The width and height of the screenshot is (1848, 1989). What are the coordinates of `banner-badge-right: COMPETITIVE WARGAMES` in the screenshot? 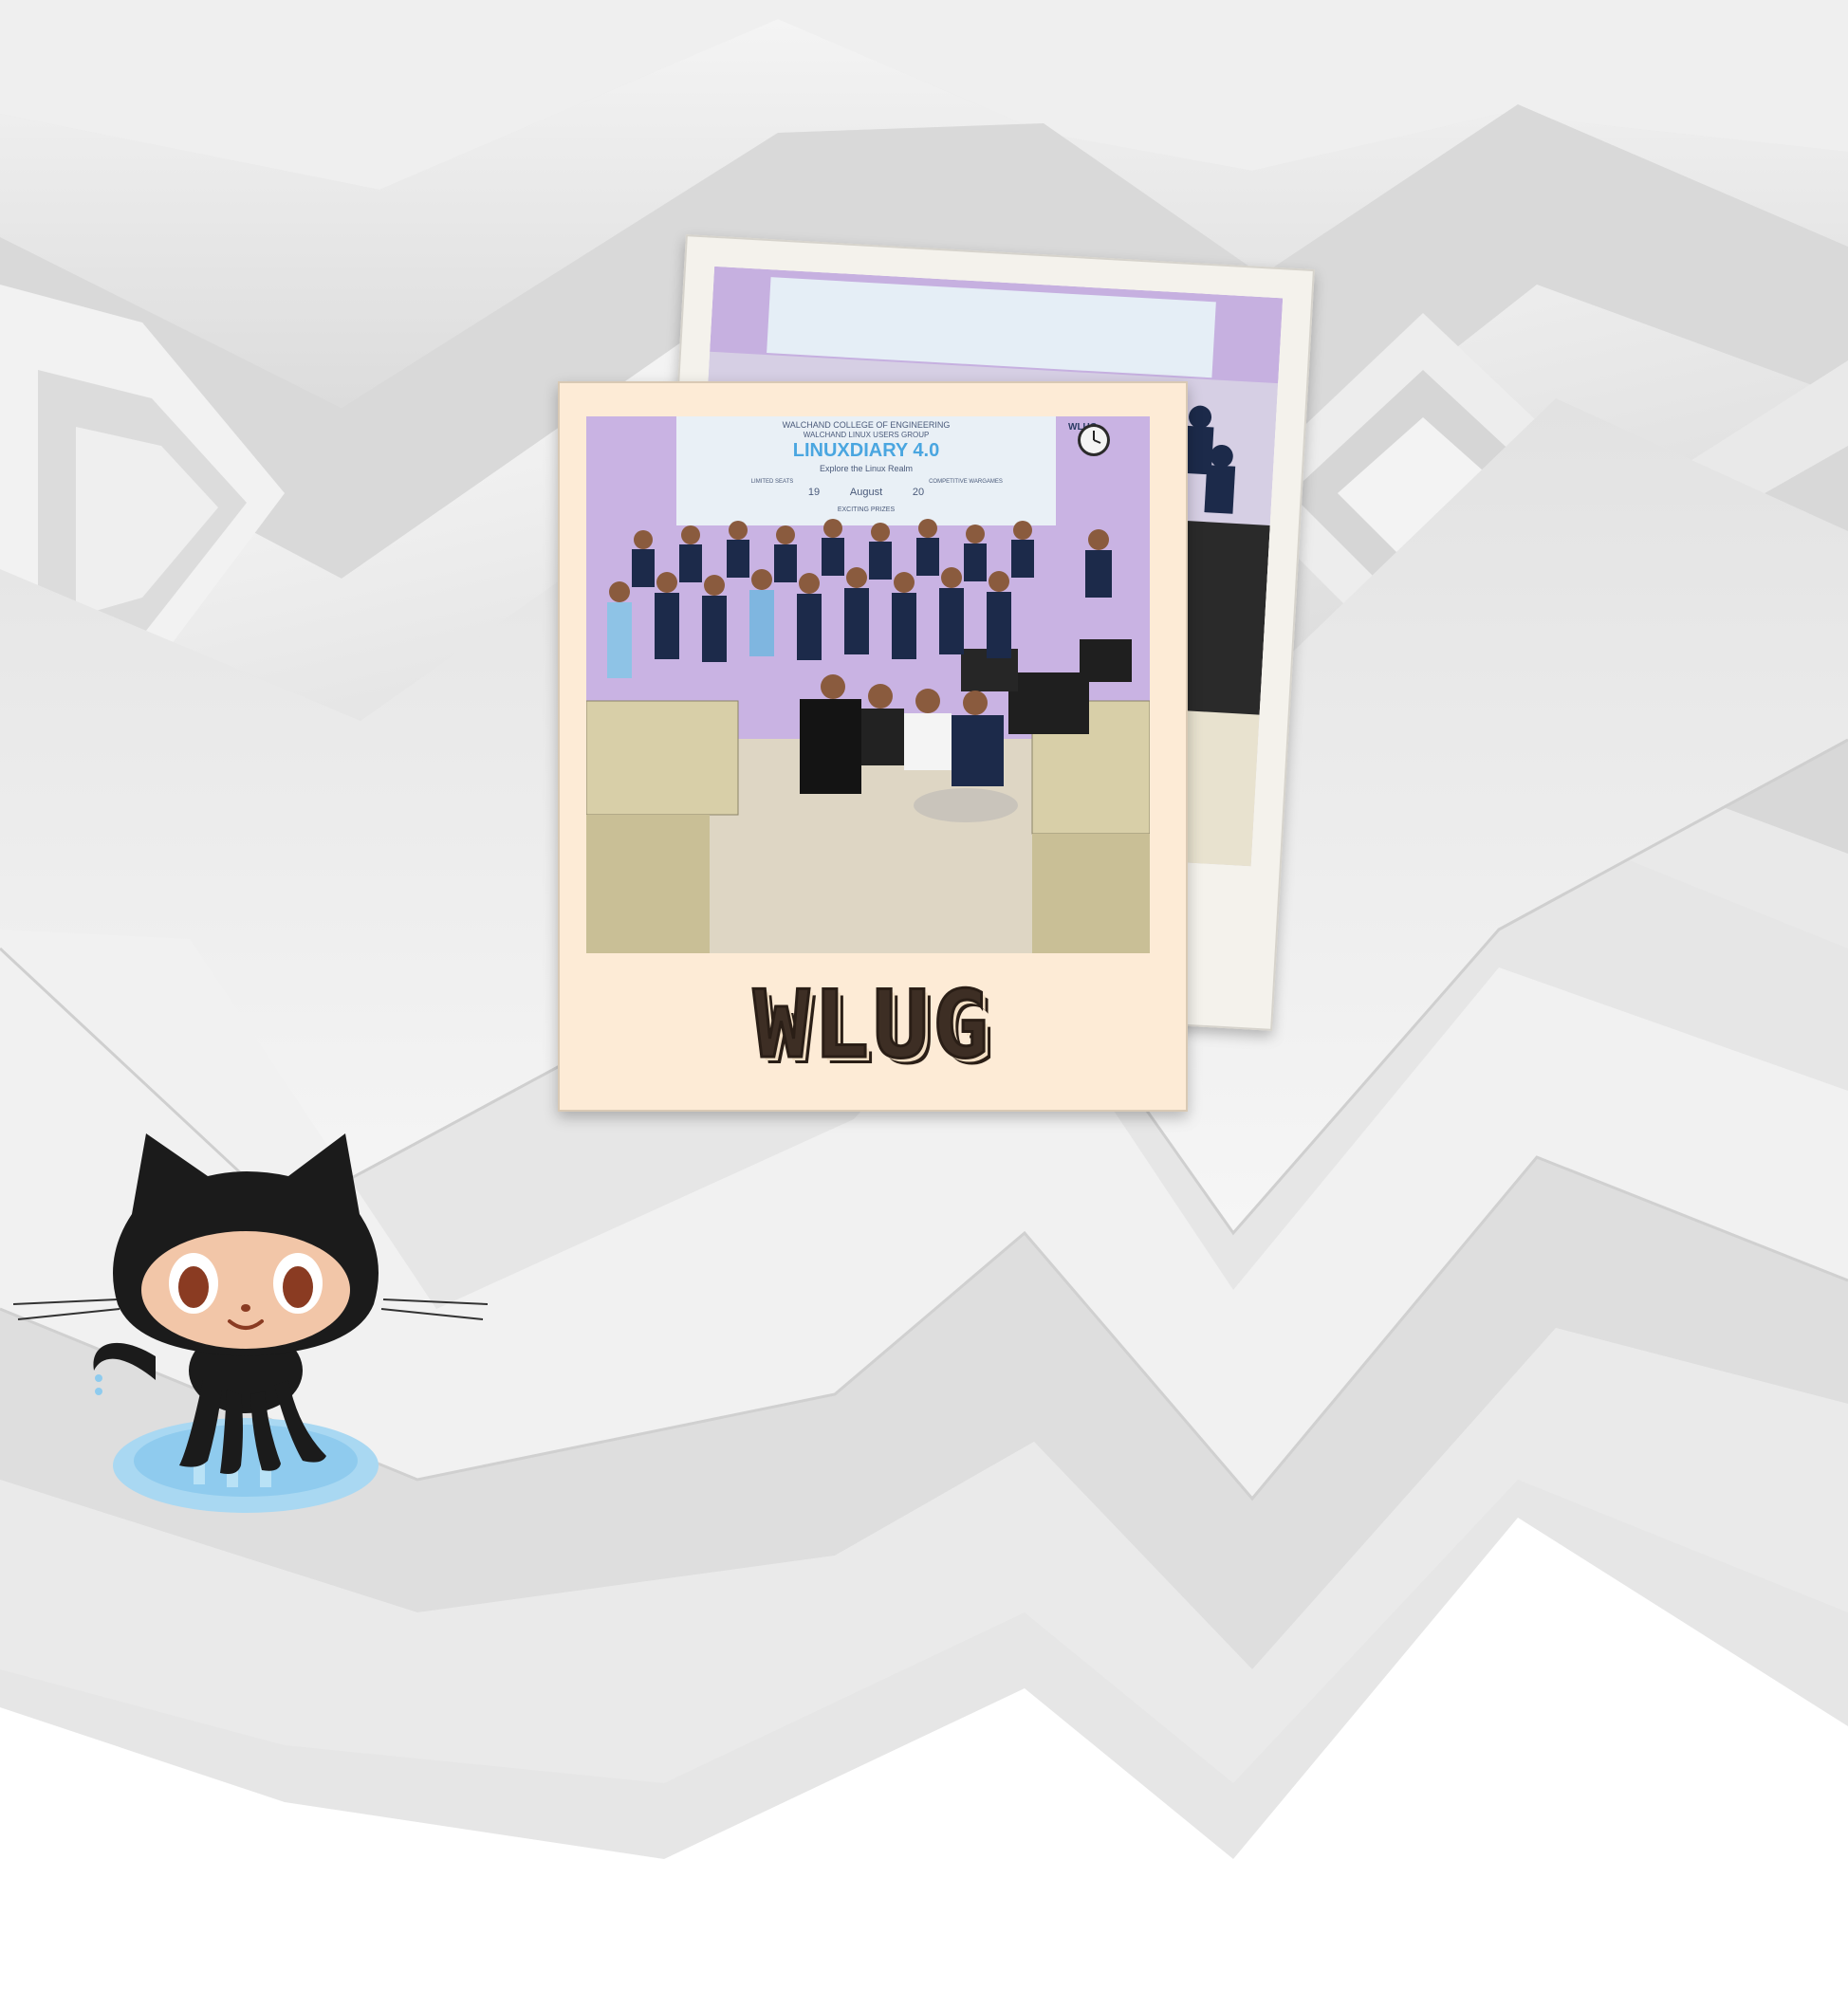 It's located at (966, 482).